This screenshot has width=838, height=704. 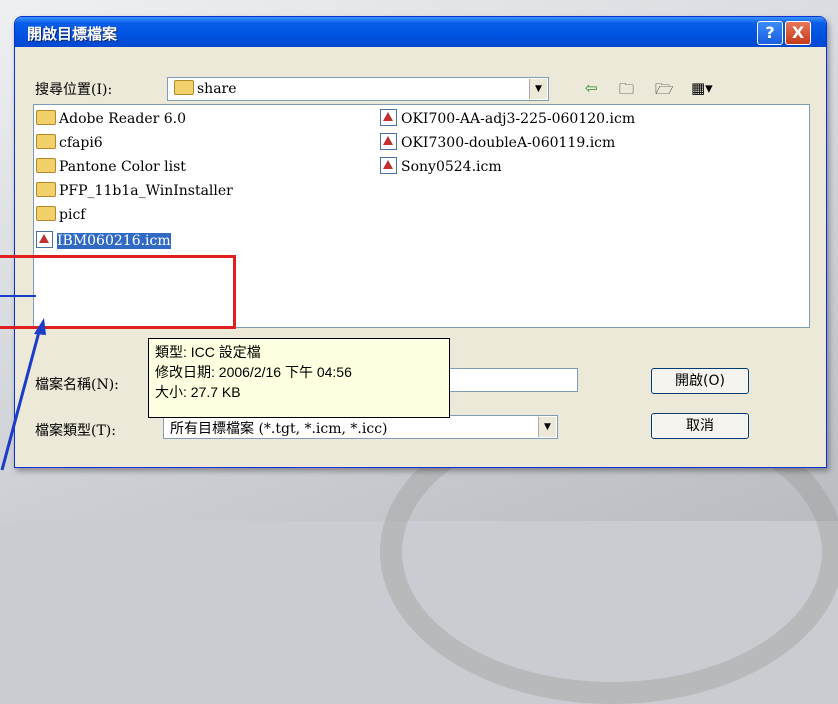 What do you see at coordinates (208, 352) in the screenshot?
I see `tooltip-type: 類型: ICC 設定檔` at bounding box center [208, 352].